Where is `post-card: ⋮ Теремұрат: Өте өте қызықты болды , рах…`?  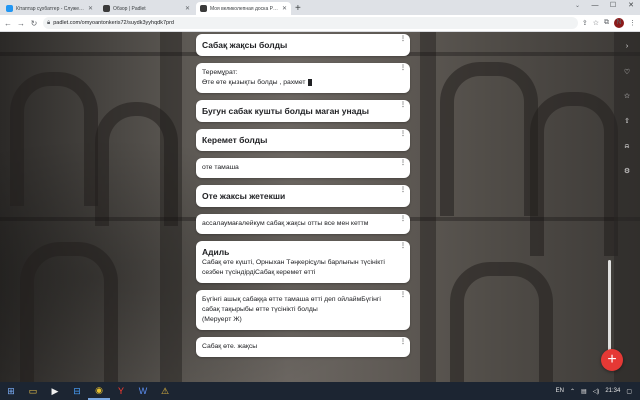 post-card: ⋮ Теремұрат: Өте өте қызықты болды , рах… is located at coordinates (303, 78).